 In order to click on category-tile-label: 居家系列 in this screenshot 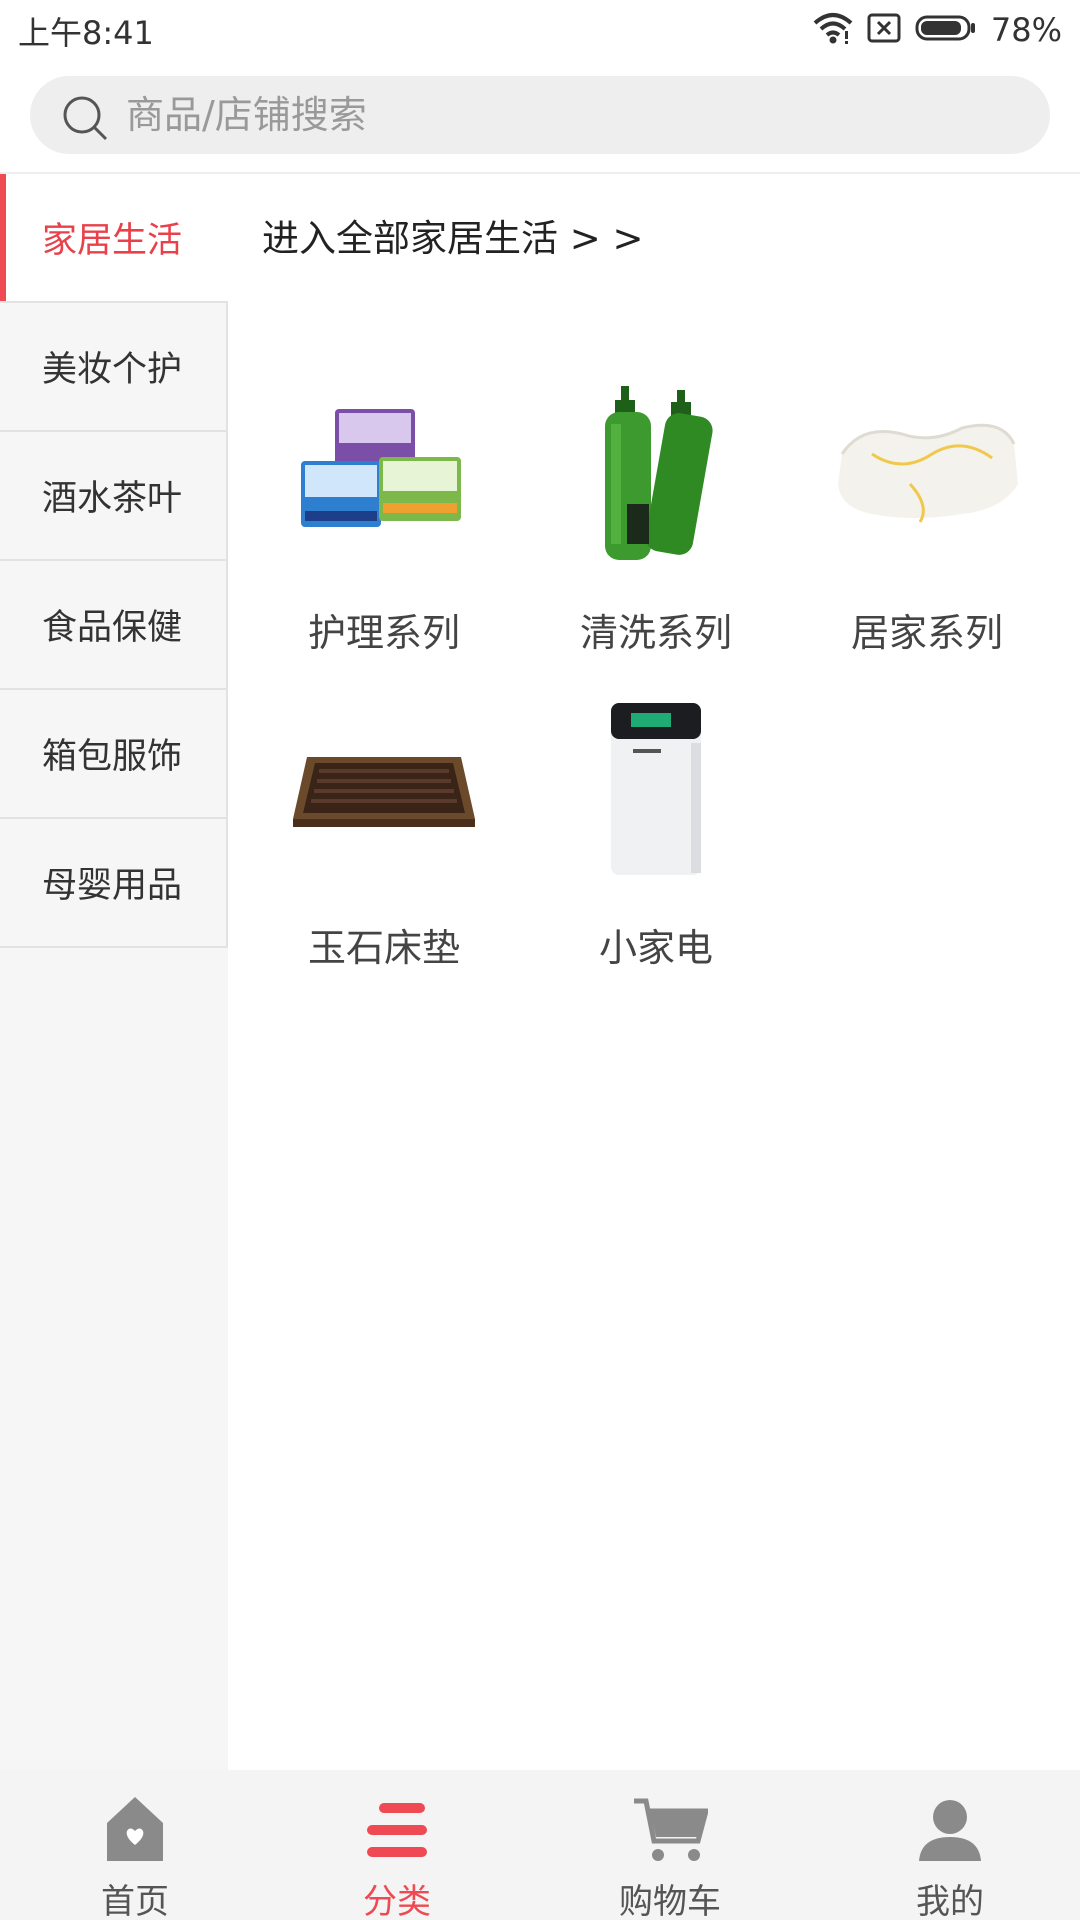, I will do `click(926, 633)`.